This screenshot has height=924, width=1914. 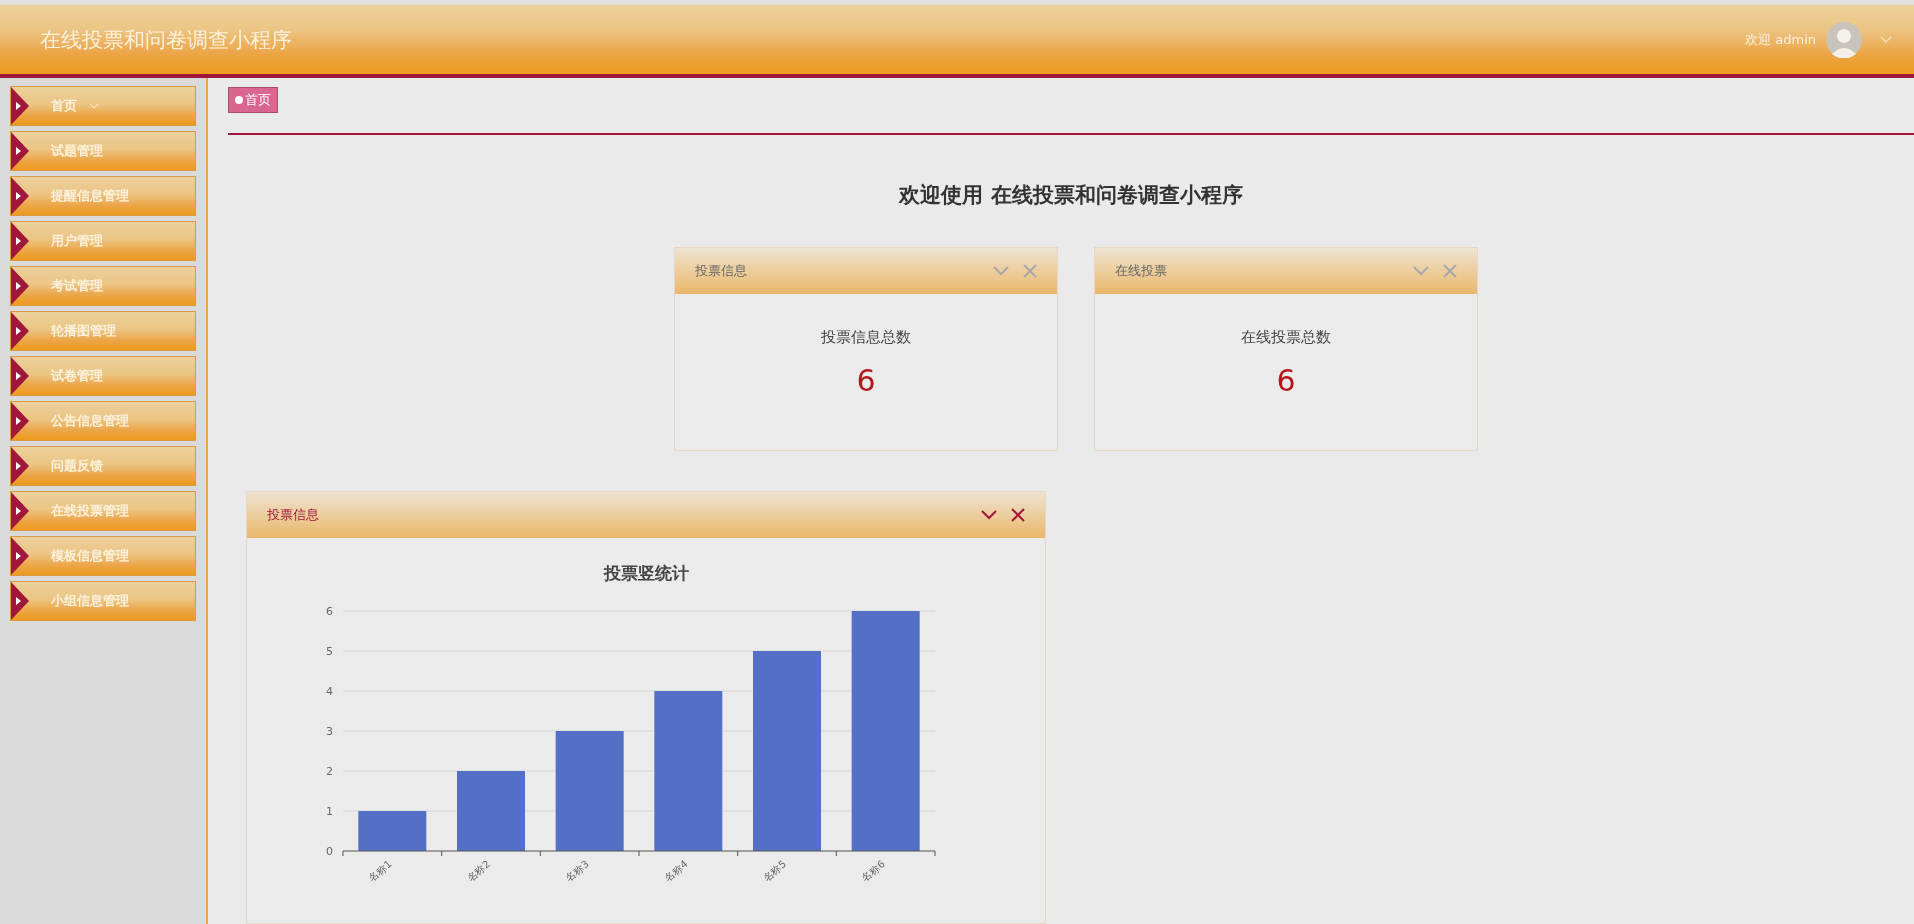 What do you see at coordinates (329, 611) in the screenshot?
I see `axis-tick-label: 6` at bounding box center [329, 611].